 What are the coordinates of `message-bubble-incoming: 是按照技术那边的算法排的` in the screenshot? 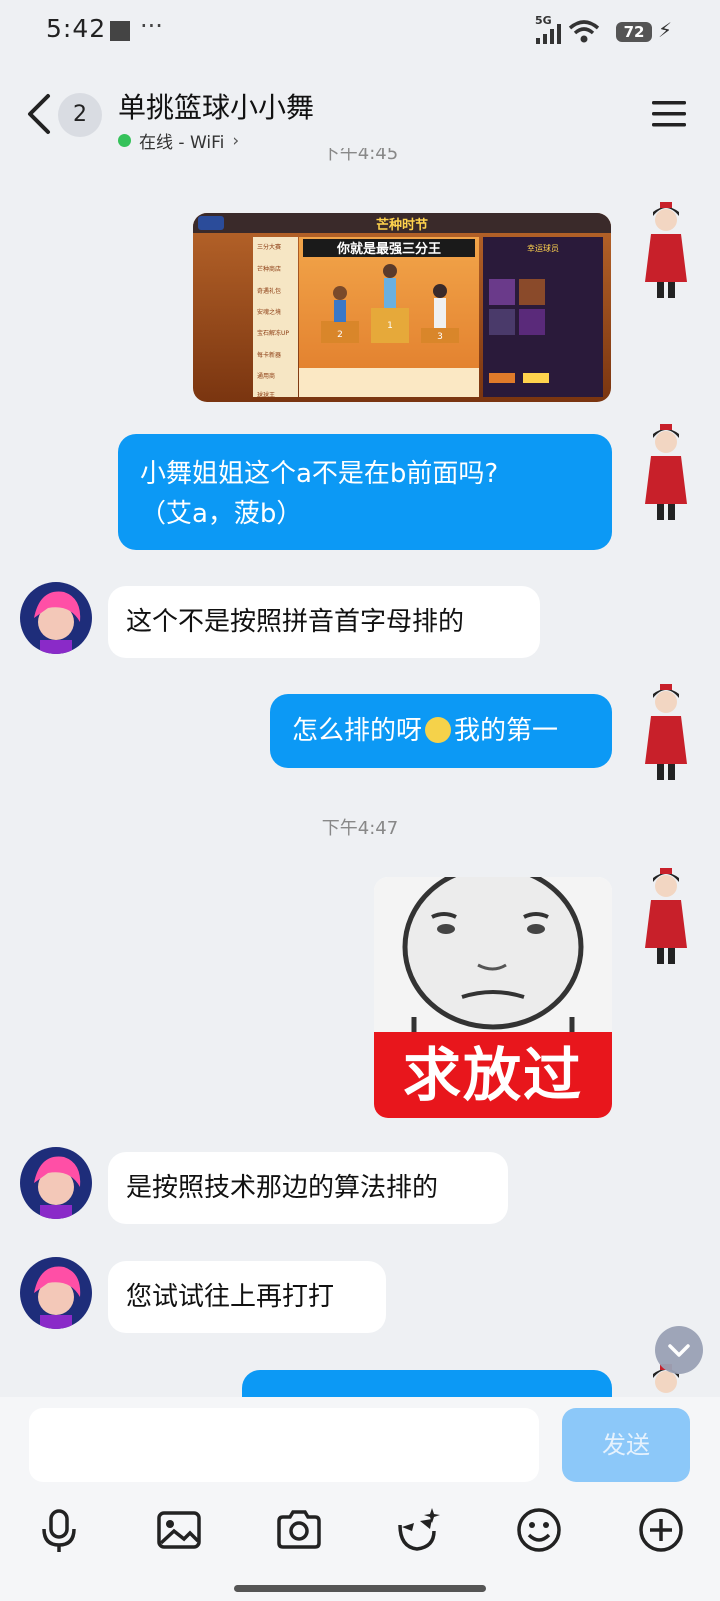 It's located at (308, 1188).